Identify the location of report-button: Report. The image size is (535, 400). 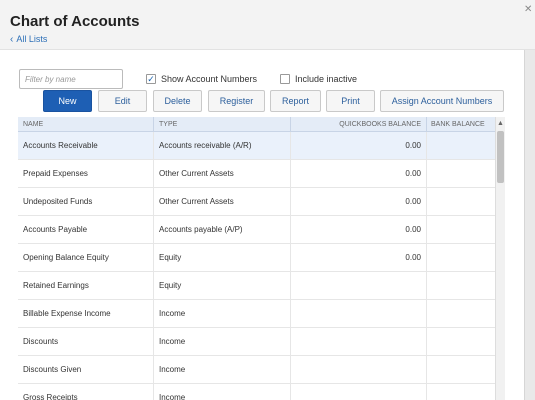
(295, 101).